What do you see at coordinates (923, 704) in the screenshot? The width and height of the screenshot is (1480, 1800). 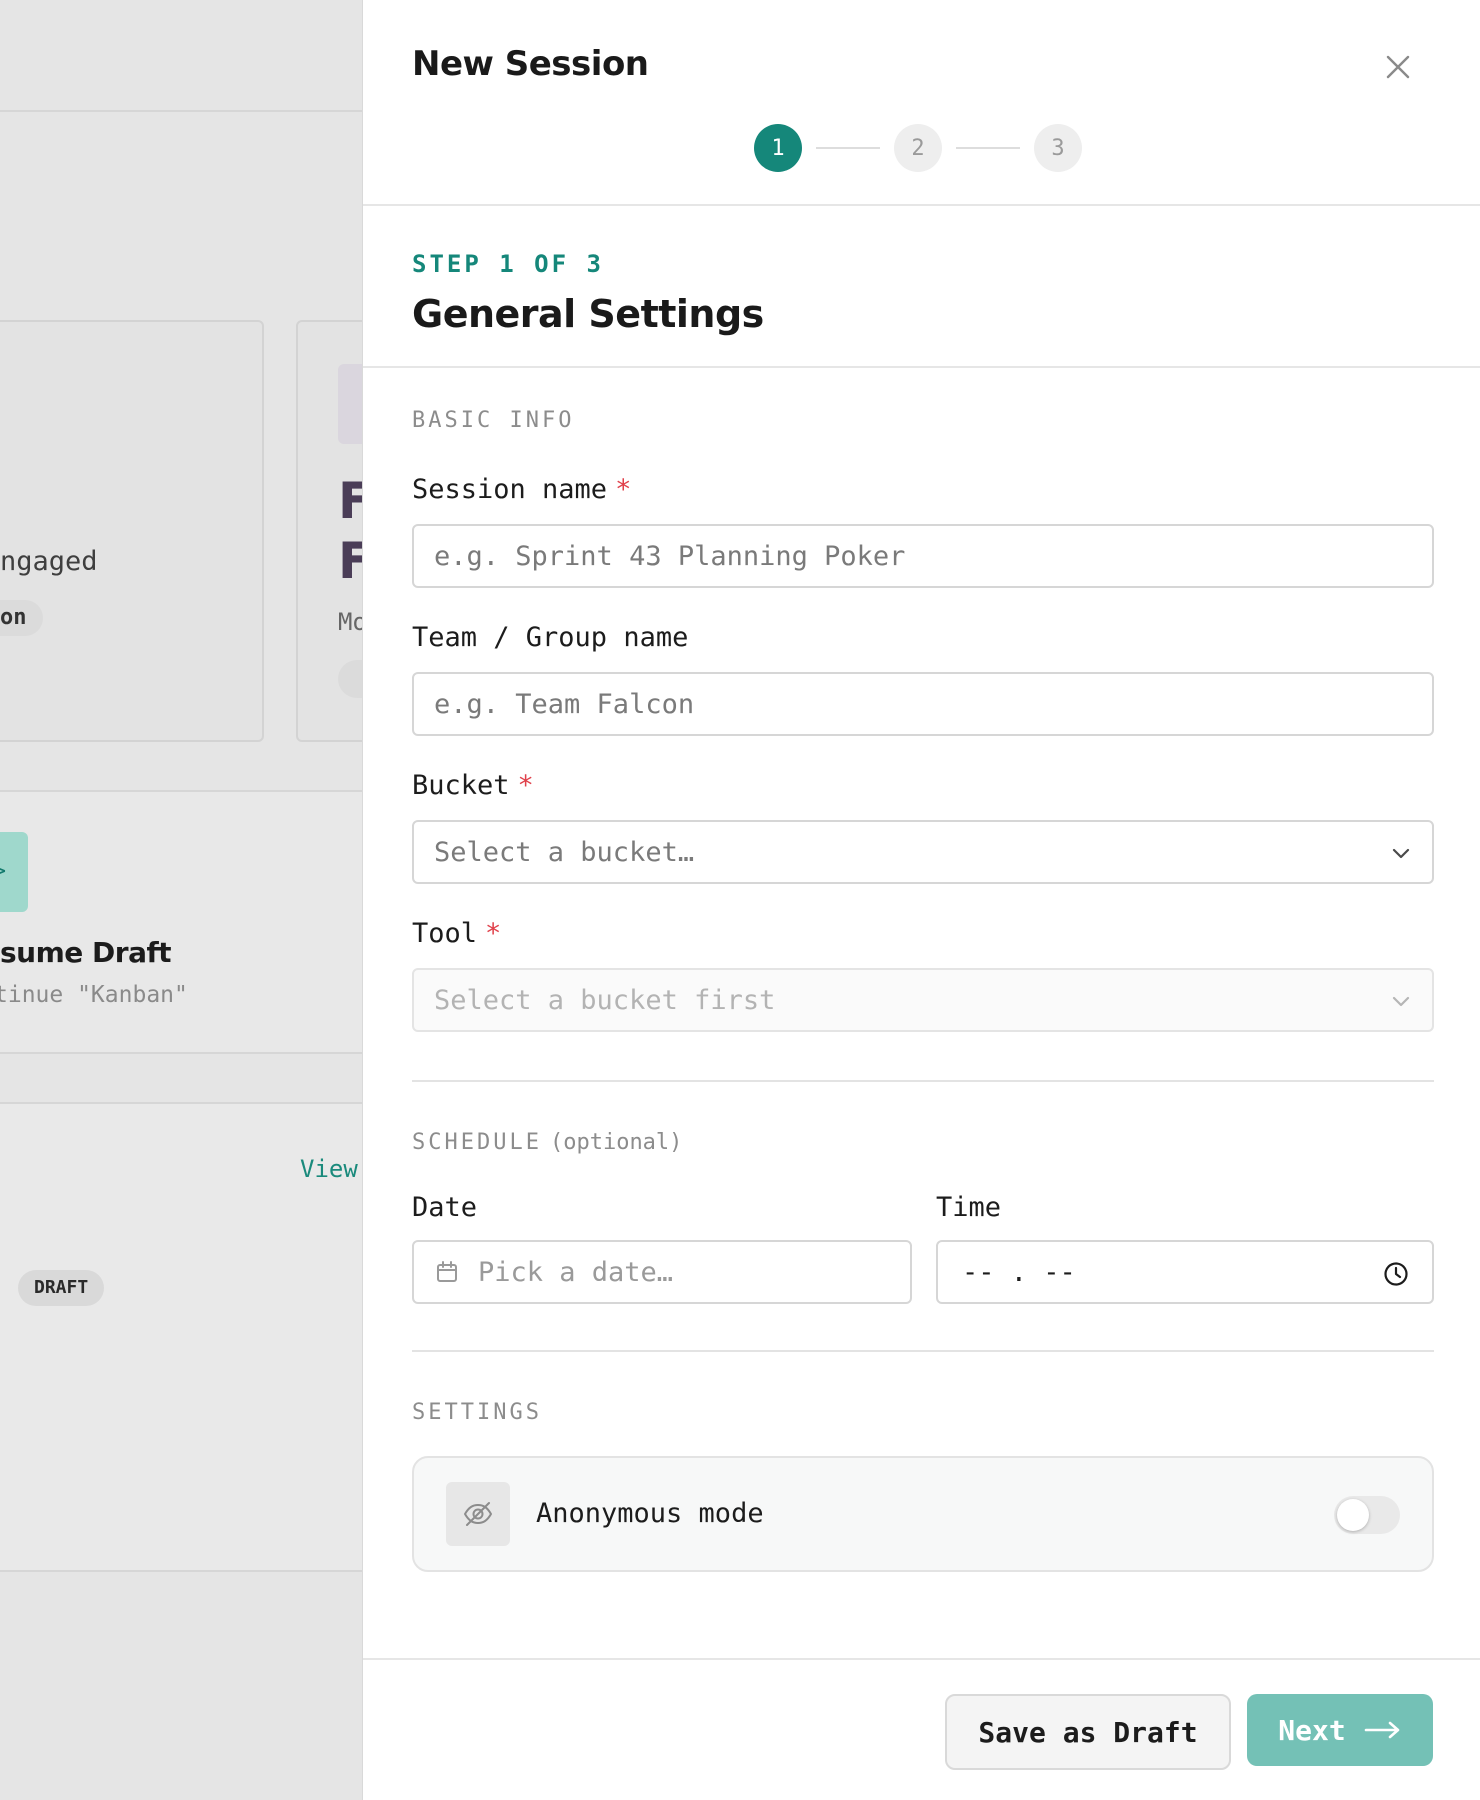 I see `team-name-input: e.g. Team Falcon` at bounding box center [923, 704].